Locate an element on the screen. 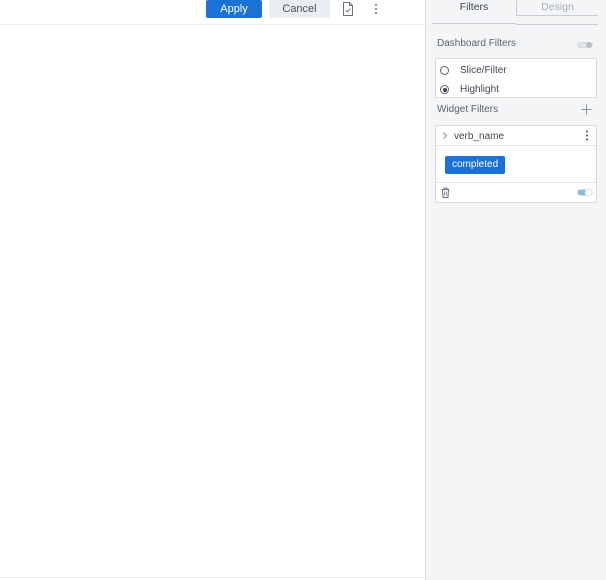 Image resolution: width=606 pixels, height=580 pixels. widget-filters-title: Widget Filters is located at coordinates (468, 109).